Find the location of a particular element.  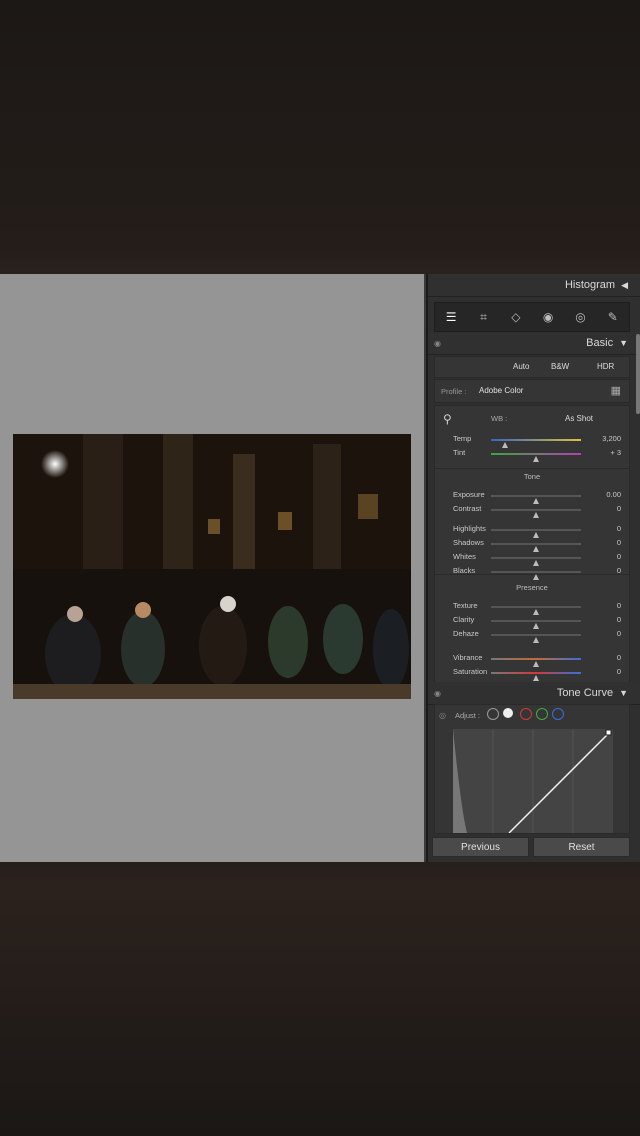

slider-texture: Texture 0 is located at coordinates (532, 607).